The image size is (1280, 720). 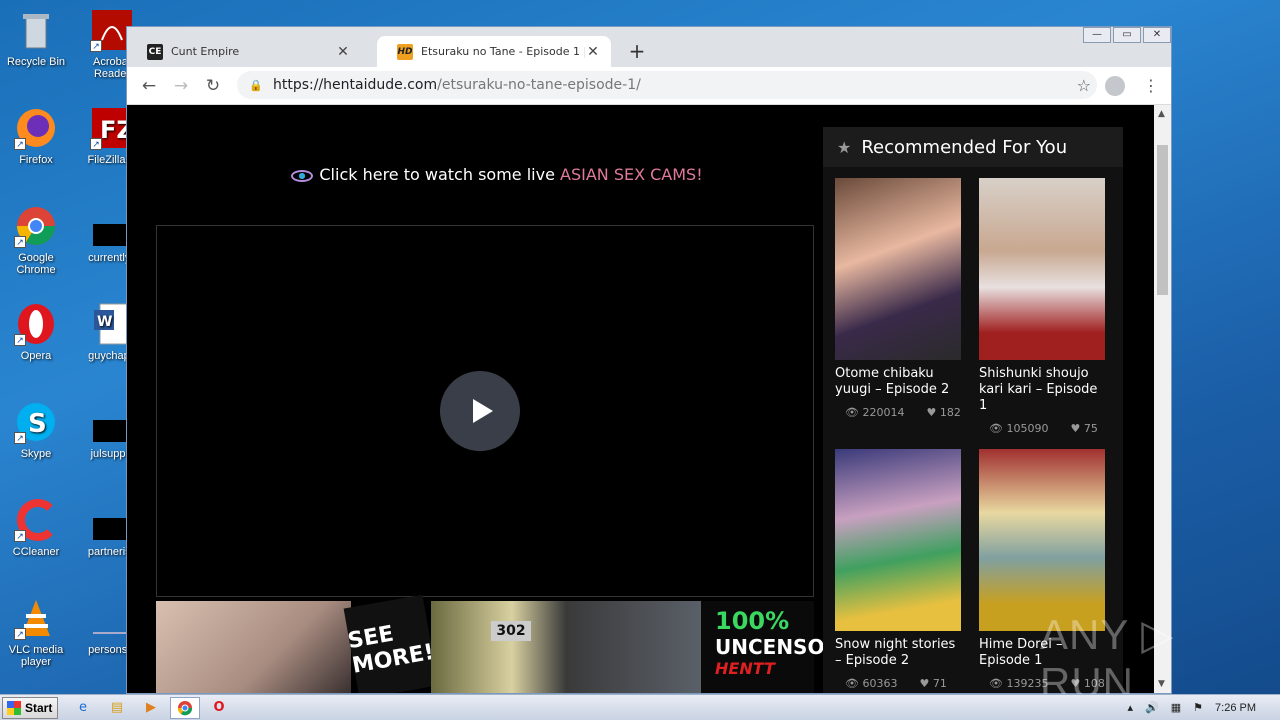 What do you see at coordinates (1084, 85) in the screenshot?
I see `bookmark-star-icon: ☆` at bounding box center [1084, 85].